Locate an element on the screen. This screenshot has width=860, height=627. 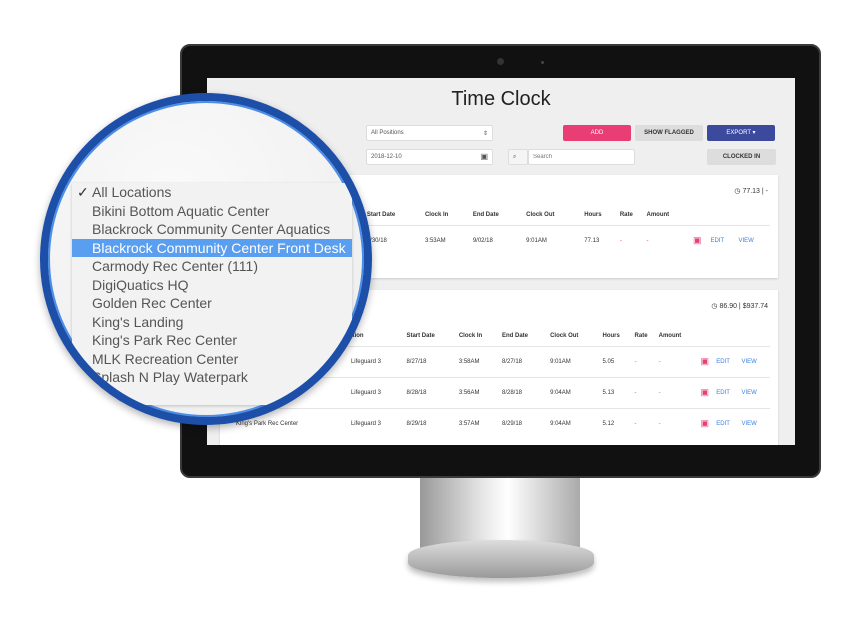
add-button: ADD is located at coordinates (597, 133).